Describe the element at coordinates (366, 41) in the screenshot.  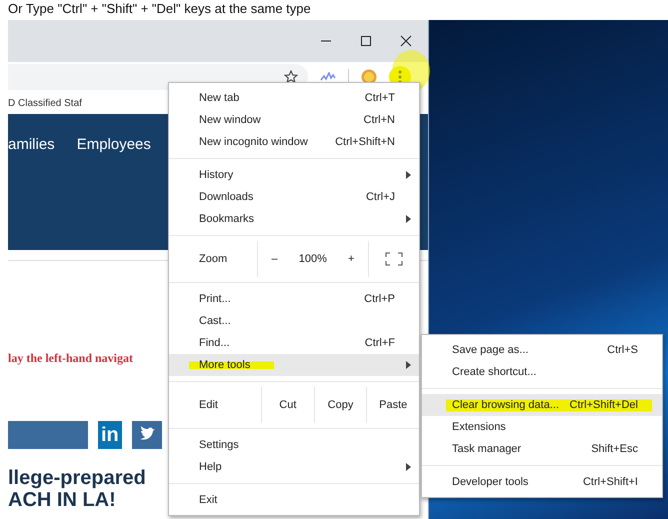
I see `maximize-icon` at that location.